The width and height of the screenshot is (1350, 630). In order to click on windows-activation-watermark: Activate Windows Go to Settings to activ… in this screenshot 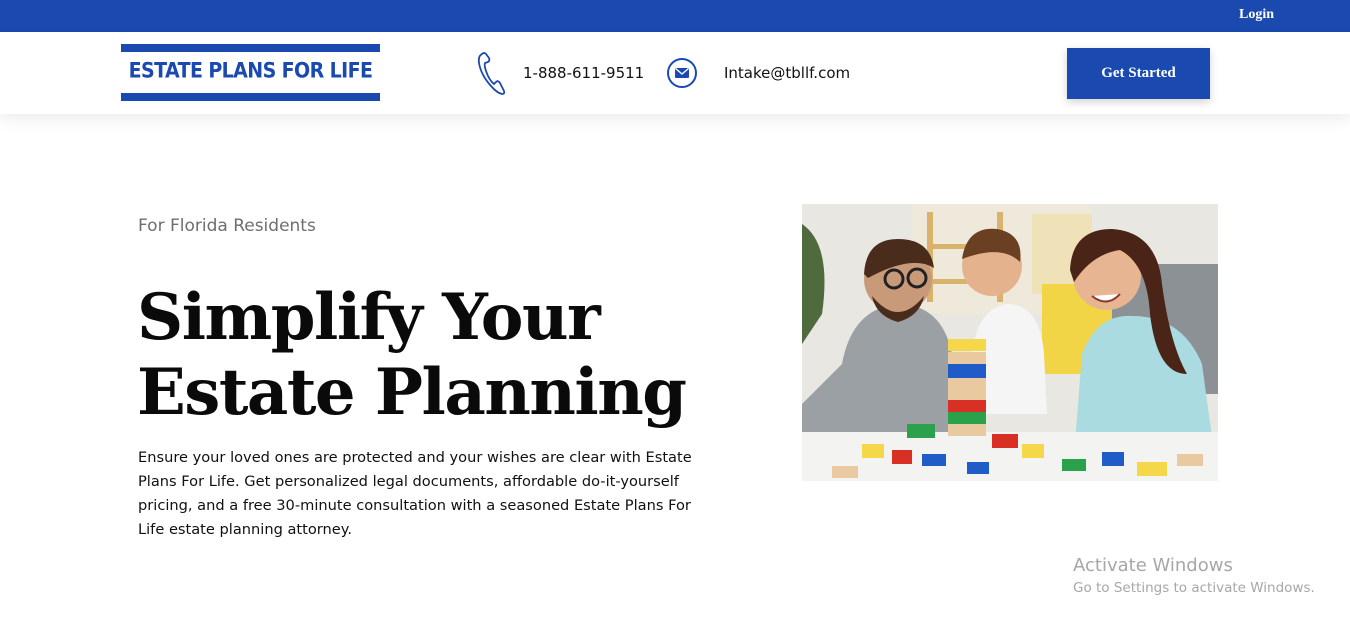, I will do `click(1194, 575)`.